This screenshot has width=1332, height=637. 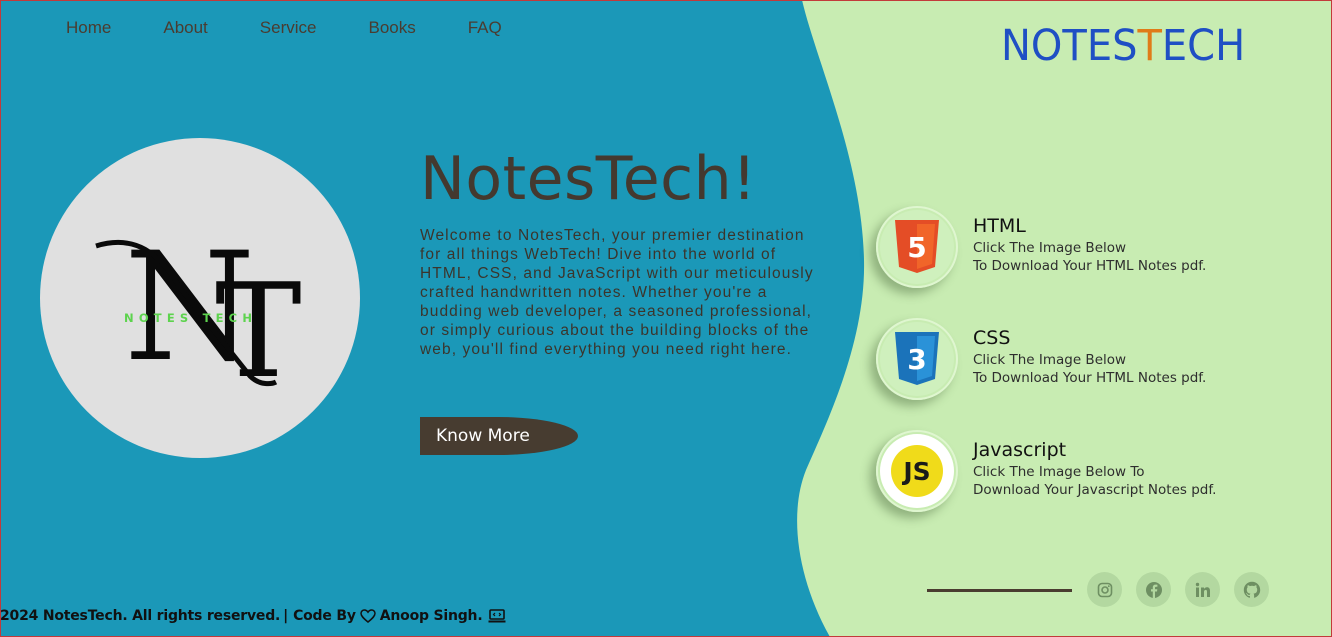 What do you see at coordinates (190, 318) in the screenshot?
I see `logo-tagline: NOTES TECH` at bounding box center [190, 318].